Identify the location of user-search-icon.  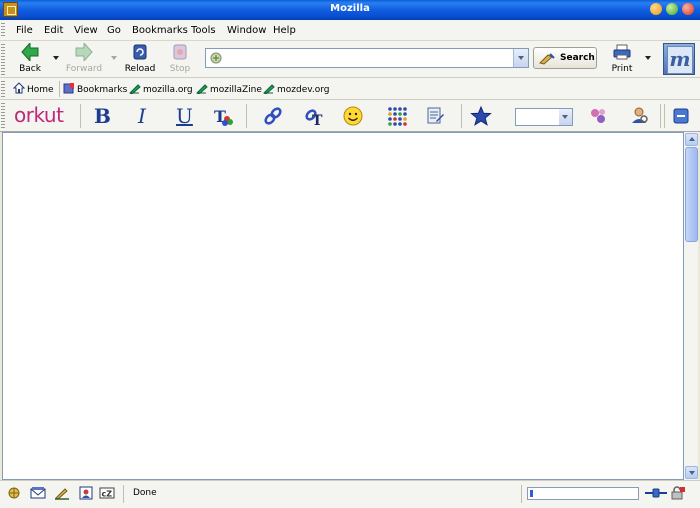
(640, 116).